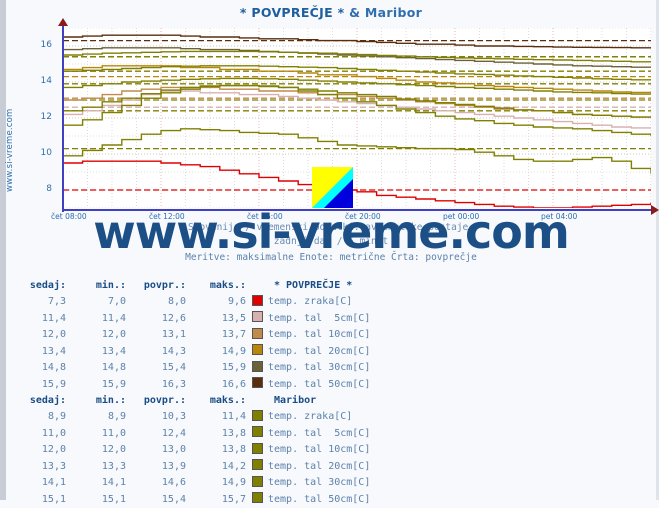 Image resolution: width=659 pixels, height=508 pixels. I want to click on cell-sedaj: 14,8, so click(53, 367).